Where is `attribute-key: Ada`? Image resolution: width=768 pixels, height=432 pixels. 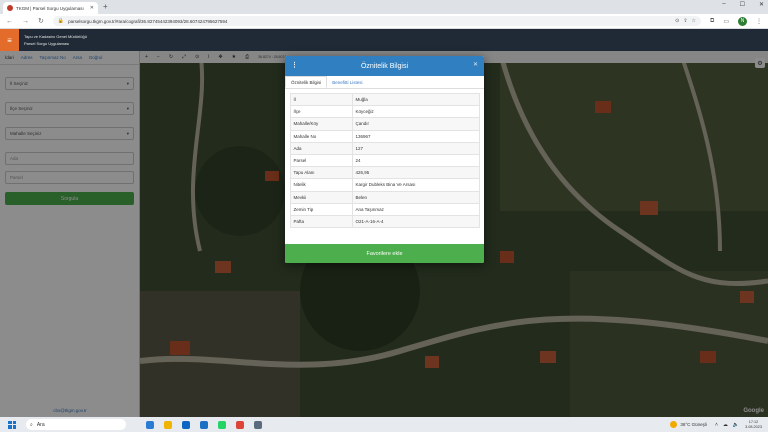
attribute-key: Ada is located at coordinates (321, 148).